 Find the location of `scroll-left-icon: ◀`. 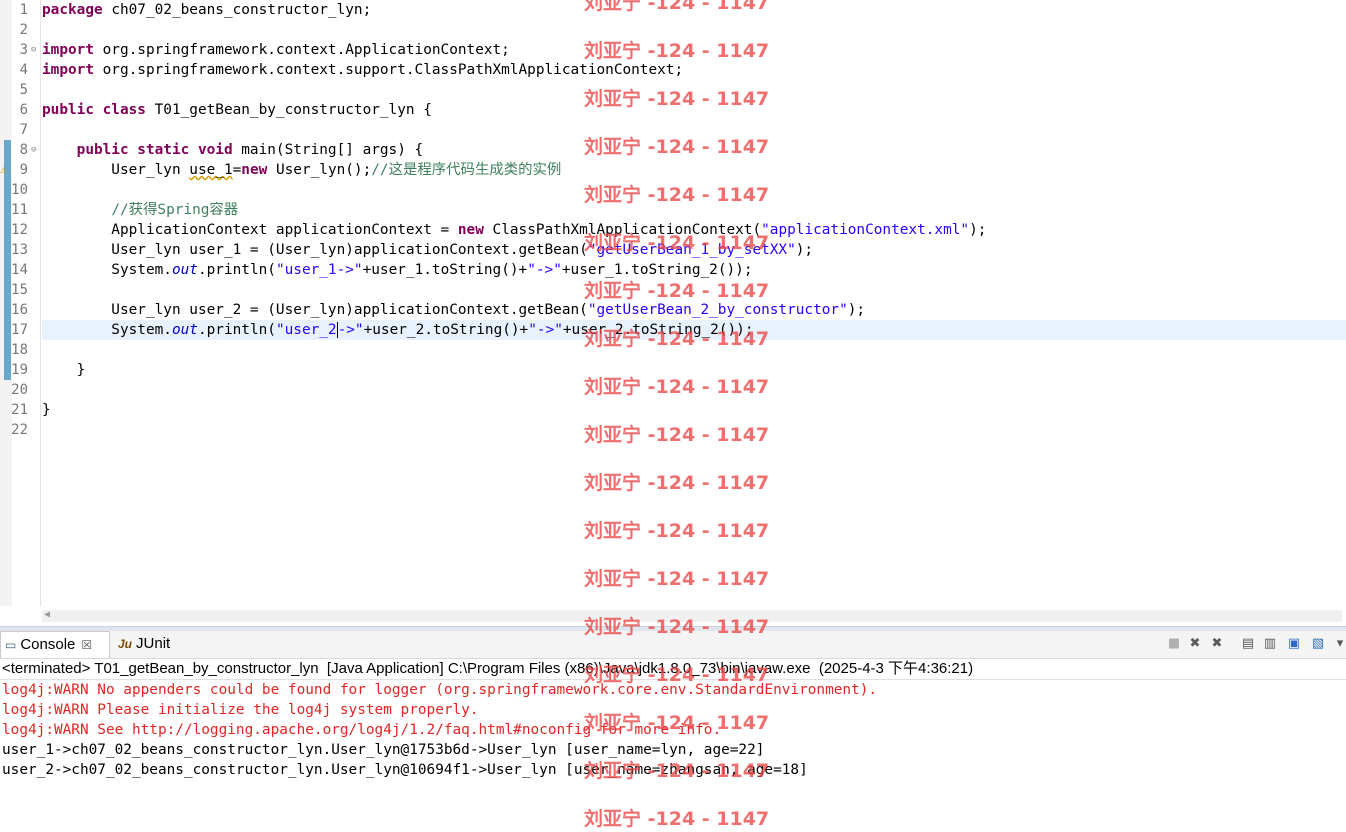

scroll-left-icon: ◀ is located at coordinates (47, 614).